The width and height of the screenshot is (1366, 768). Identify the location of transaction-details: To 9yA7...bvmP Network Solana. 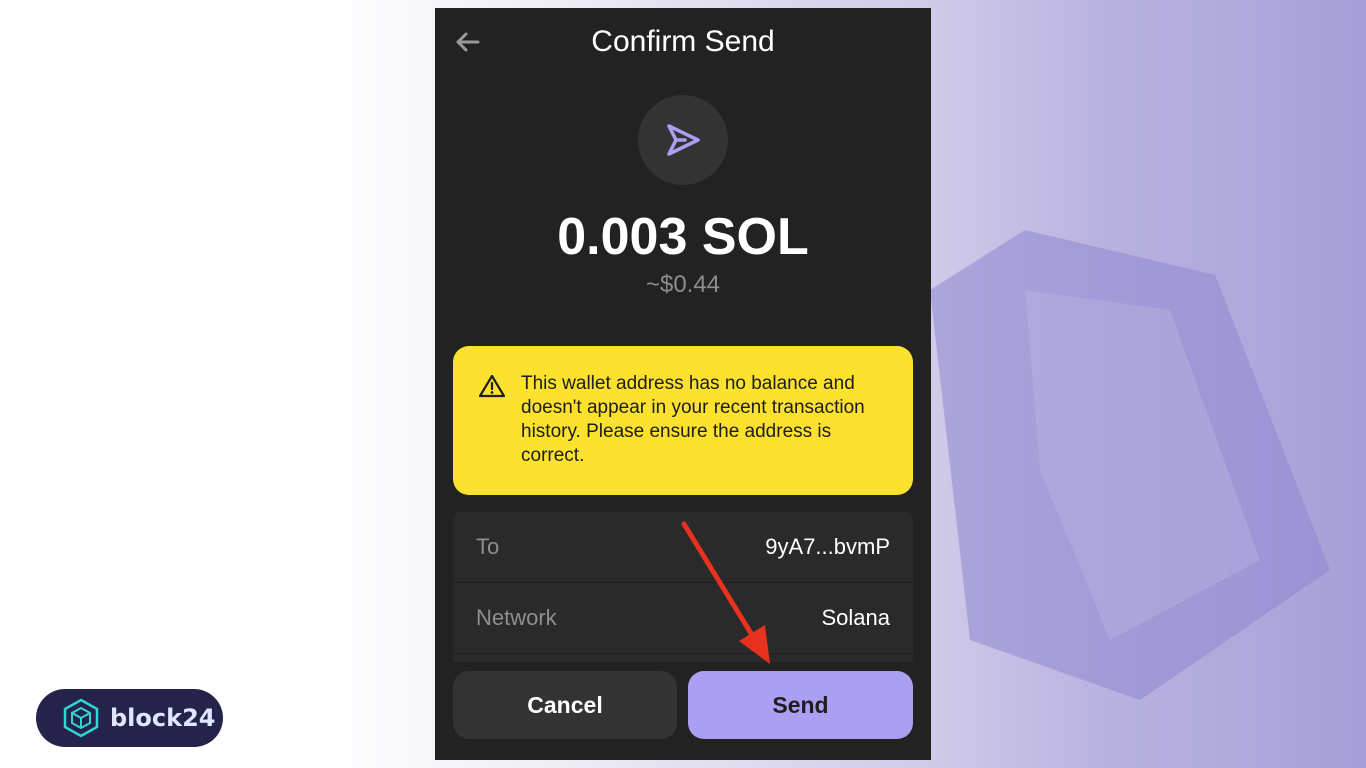
(683, 587).